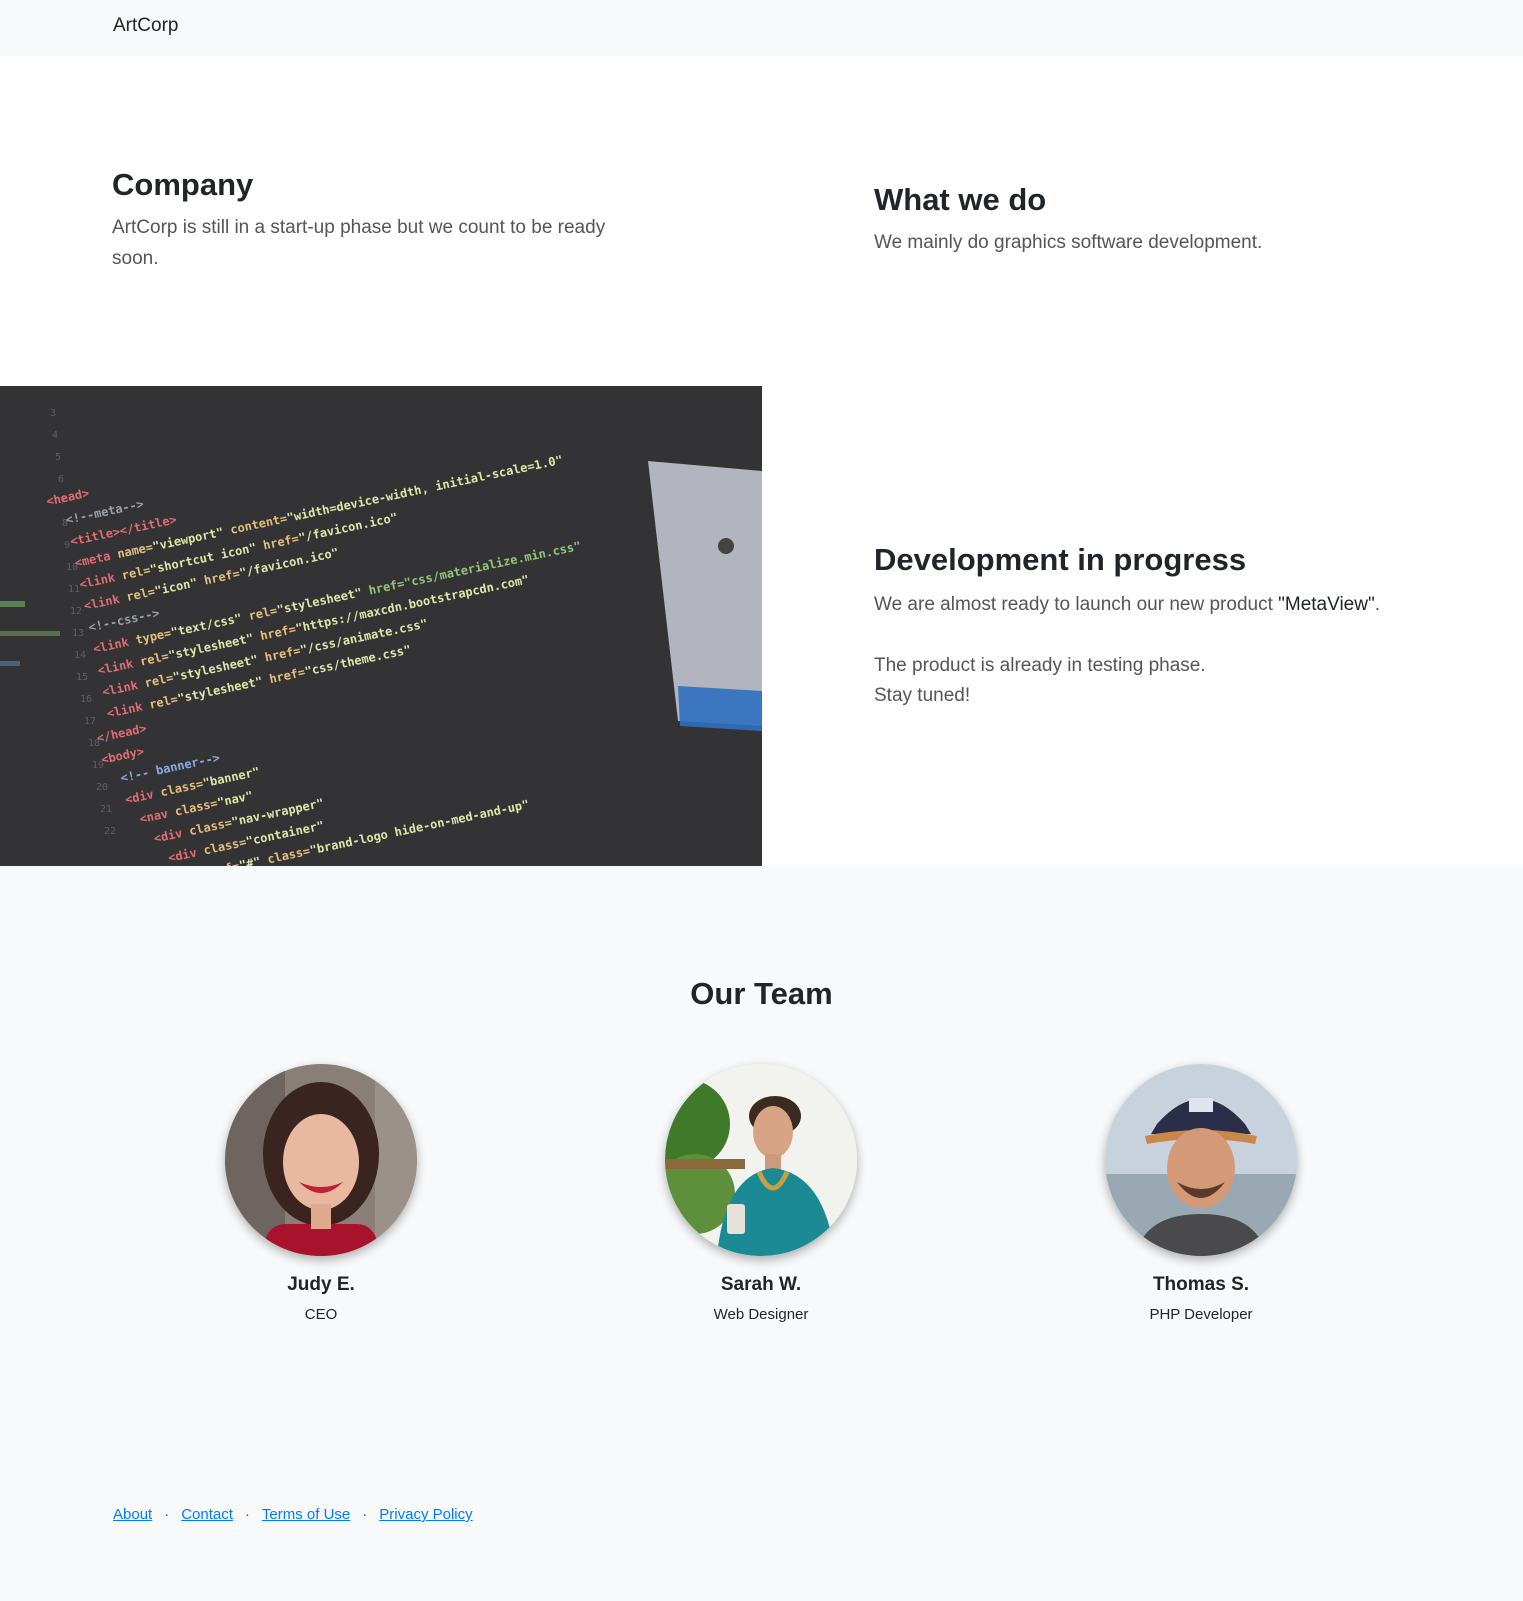  What do you see at coordinates (78, 633) in the screenshot?
I see `svg-text: 13` at bounding box center [78, 633].